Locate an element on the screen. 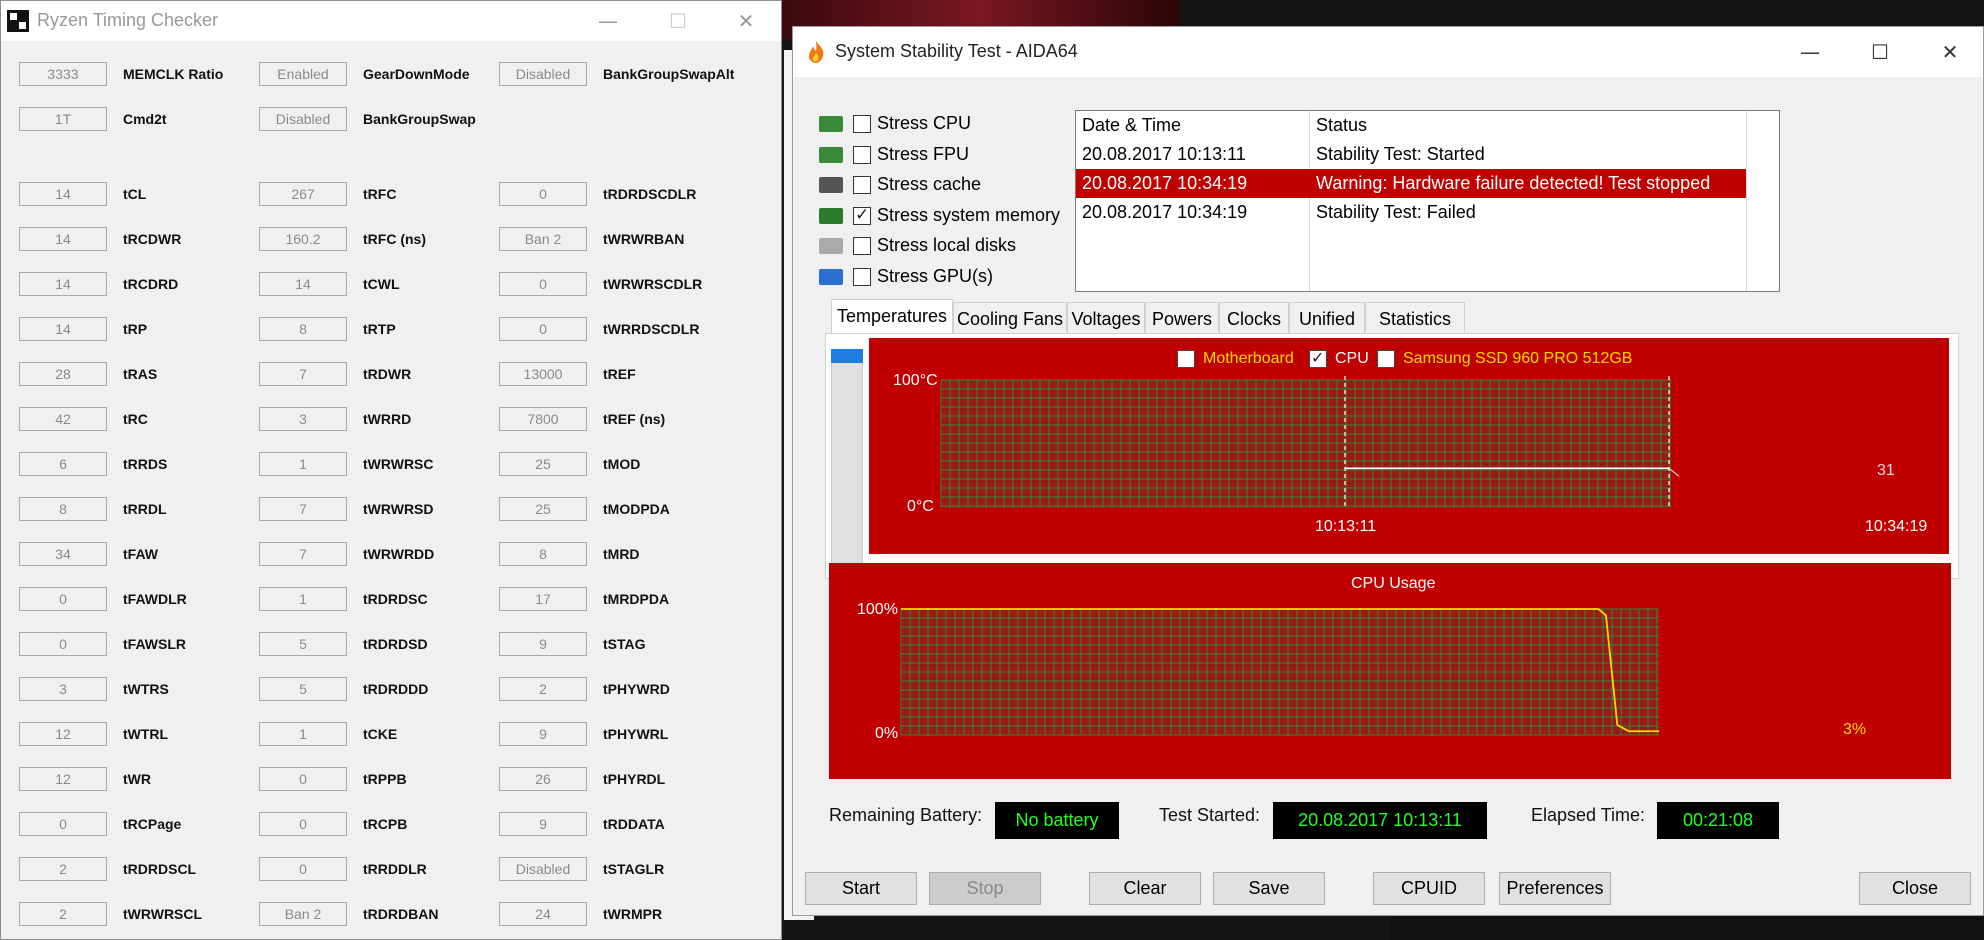 This screenshot has width=1984, height=940. timing-value-tcke: 1 is located at coordinates (303, 734).